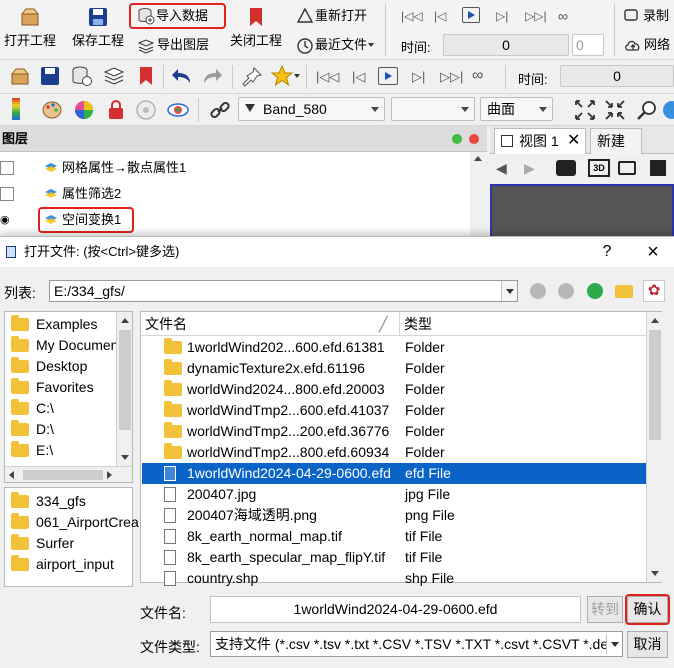 This screenshot has width=674, height=668. I want to click on scroll-right-icon, so click(109, 475).